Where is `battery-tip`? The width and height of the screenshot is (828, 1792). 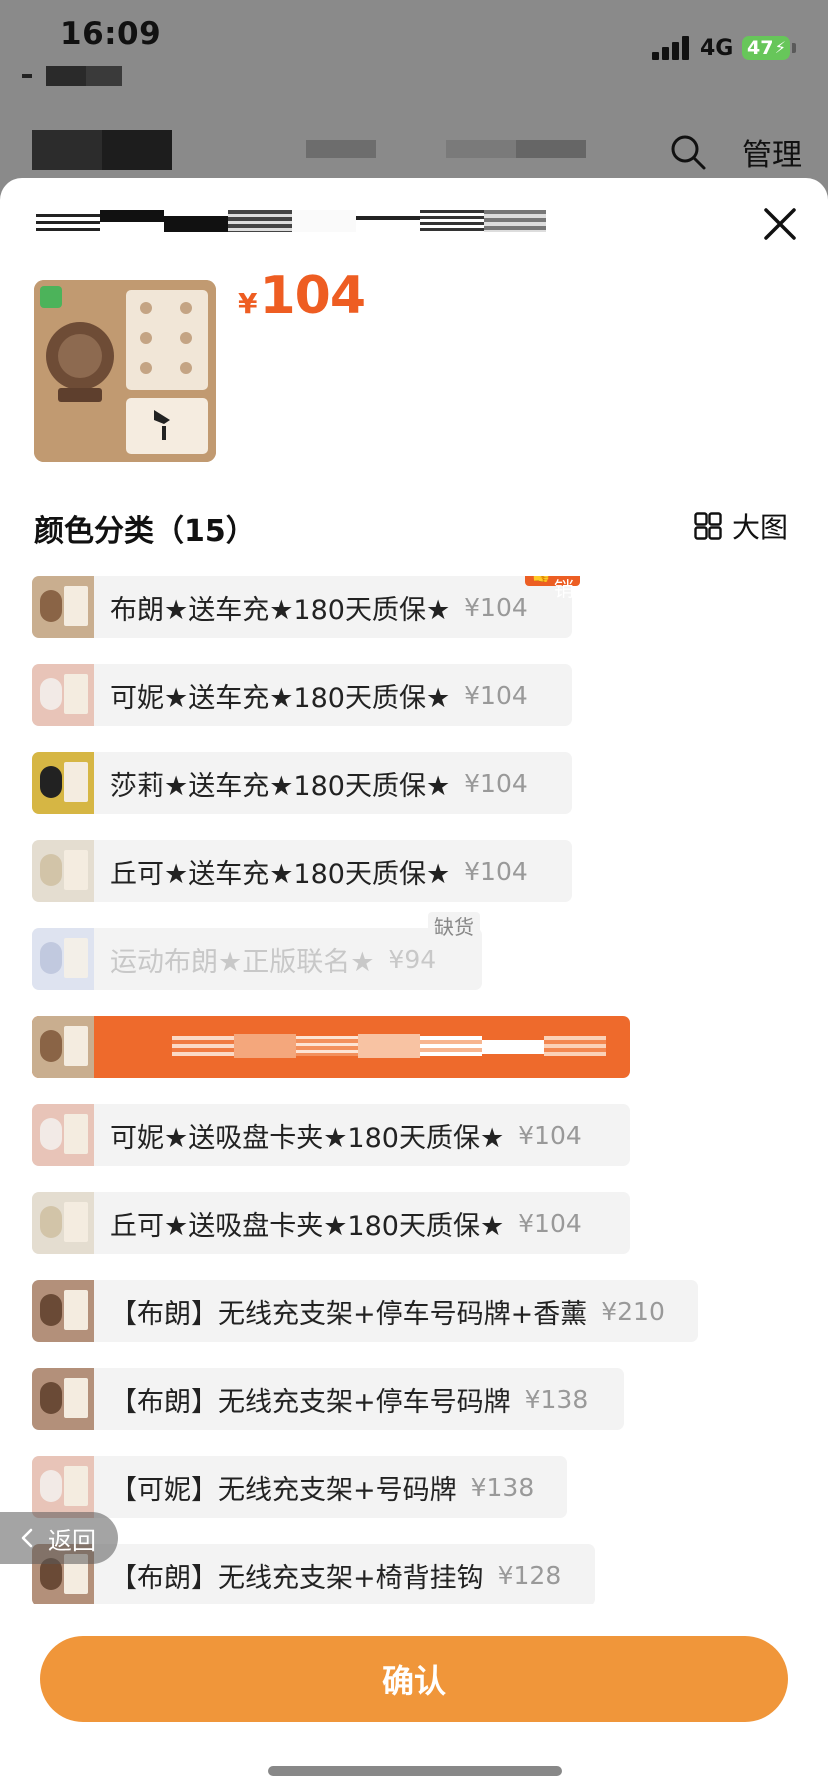 battery-tip is located at coordinates (794, 48).